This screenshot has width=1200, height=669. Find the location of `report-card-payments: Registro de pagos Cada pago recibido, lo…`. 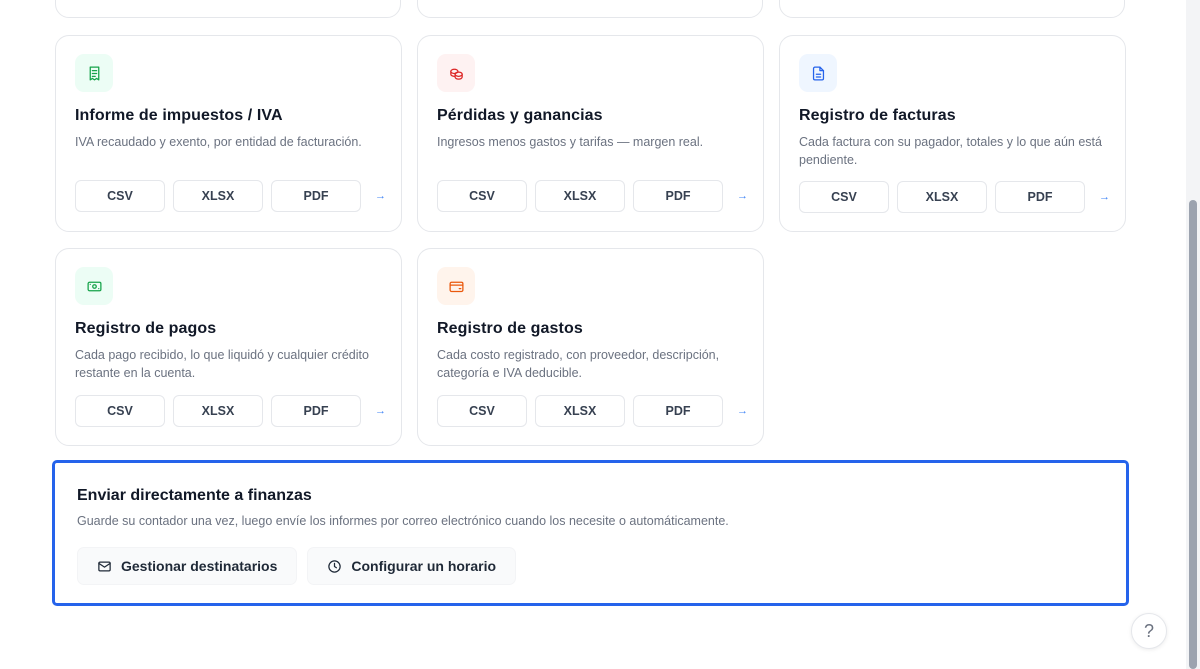

report-card-payments: Registro de pagos Cada pago recibido, lo… is located at coordinates (228, 347).